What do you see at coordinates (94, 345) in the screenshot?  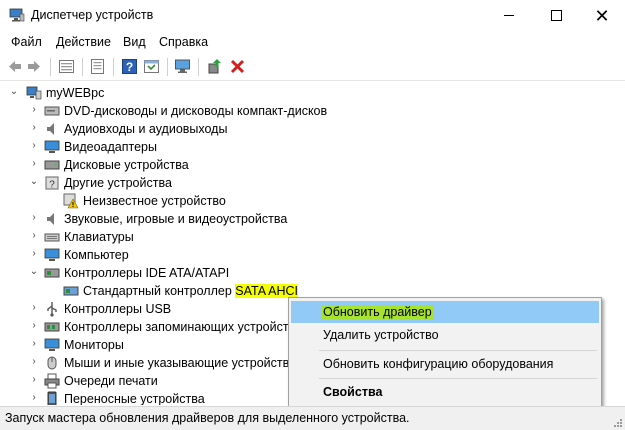 I see `tree-item-label: Мониторы` at bounding box center [94, 345].